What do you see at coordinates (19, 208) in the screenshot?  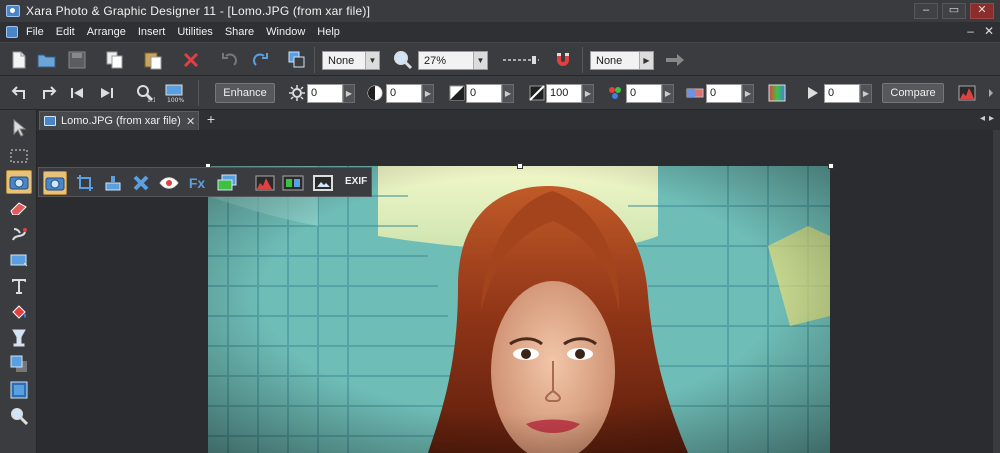 I see `eraser-tool-icon` at bounding box center [19, 208].